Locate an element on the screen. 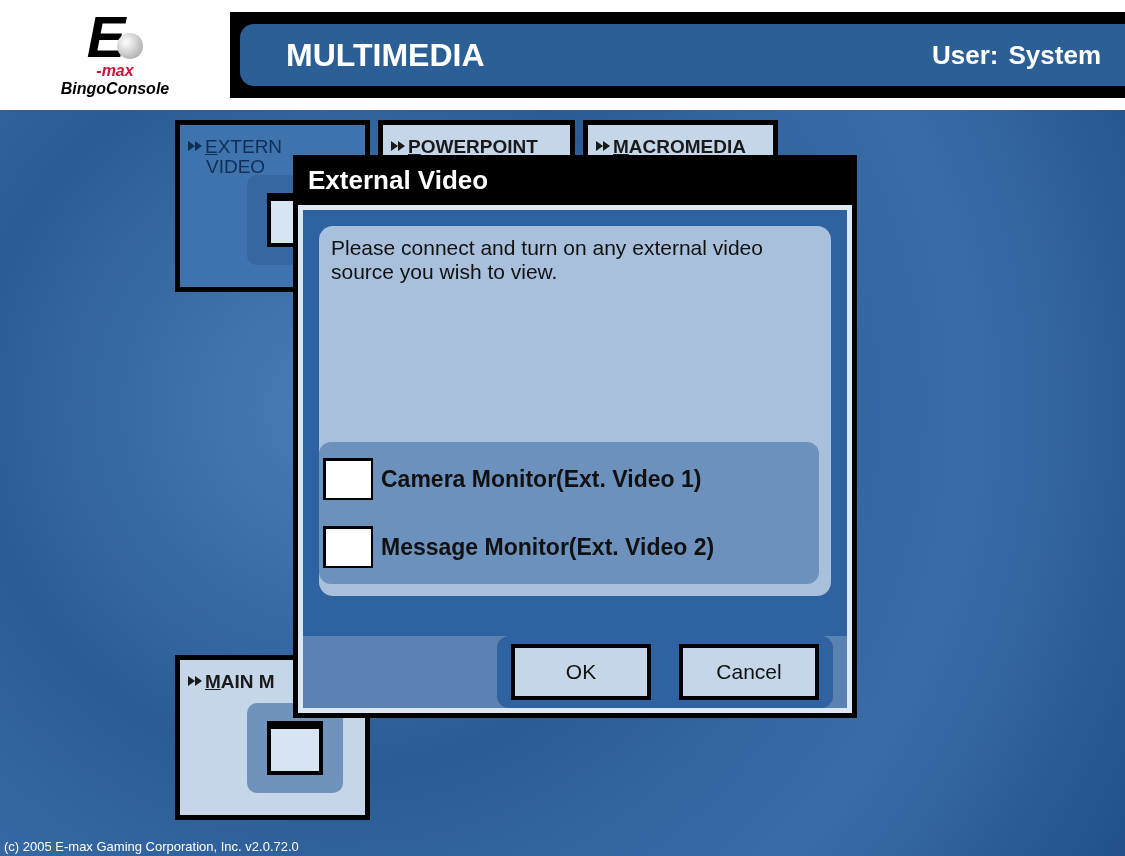  copyright-text: (c) 2005 E-max Gaming Corporation, Inc. v2.0.72.0 is located at coordinates (151, 846).